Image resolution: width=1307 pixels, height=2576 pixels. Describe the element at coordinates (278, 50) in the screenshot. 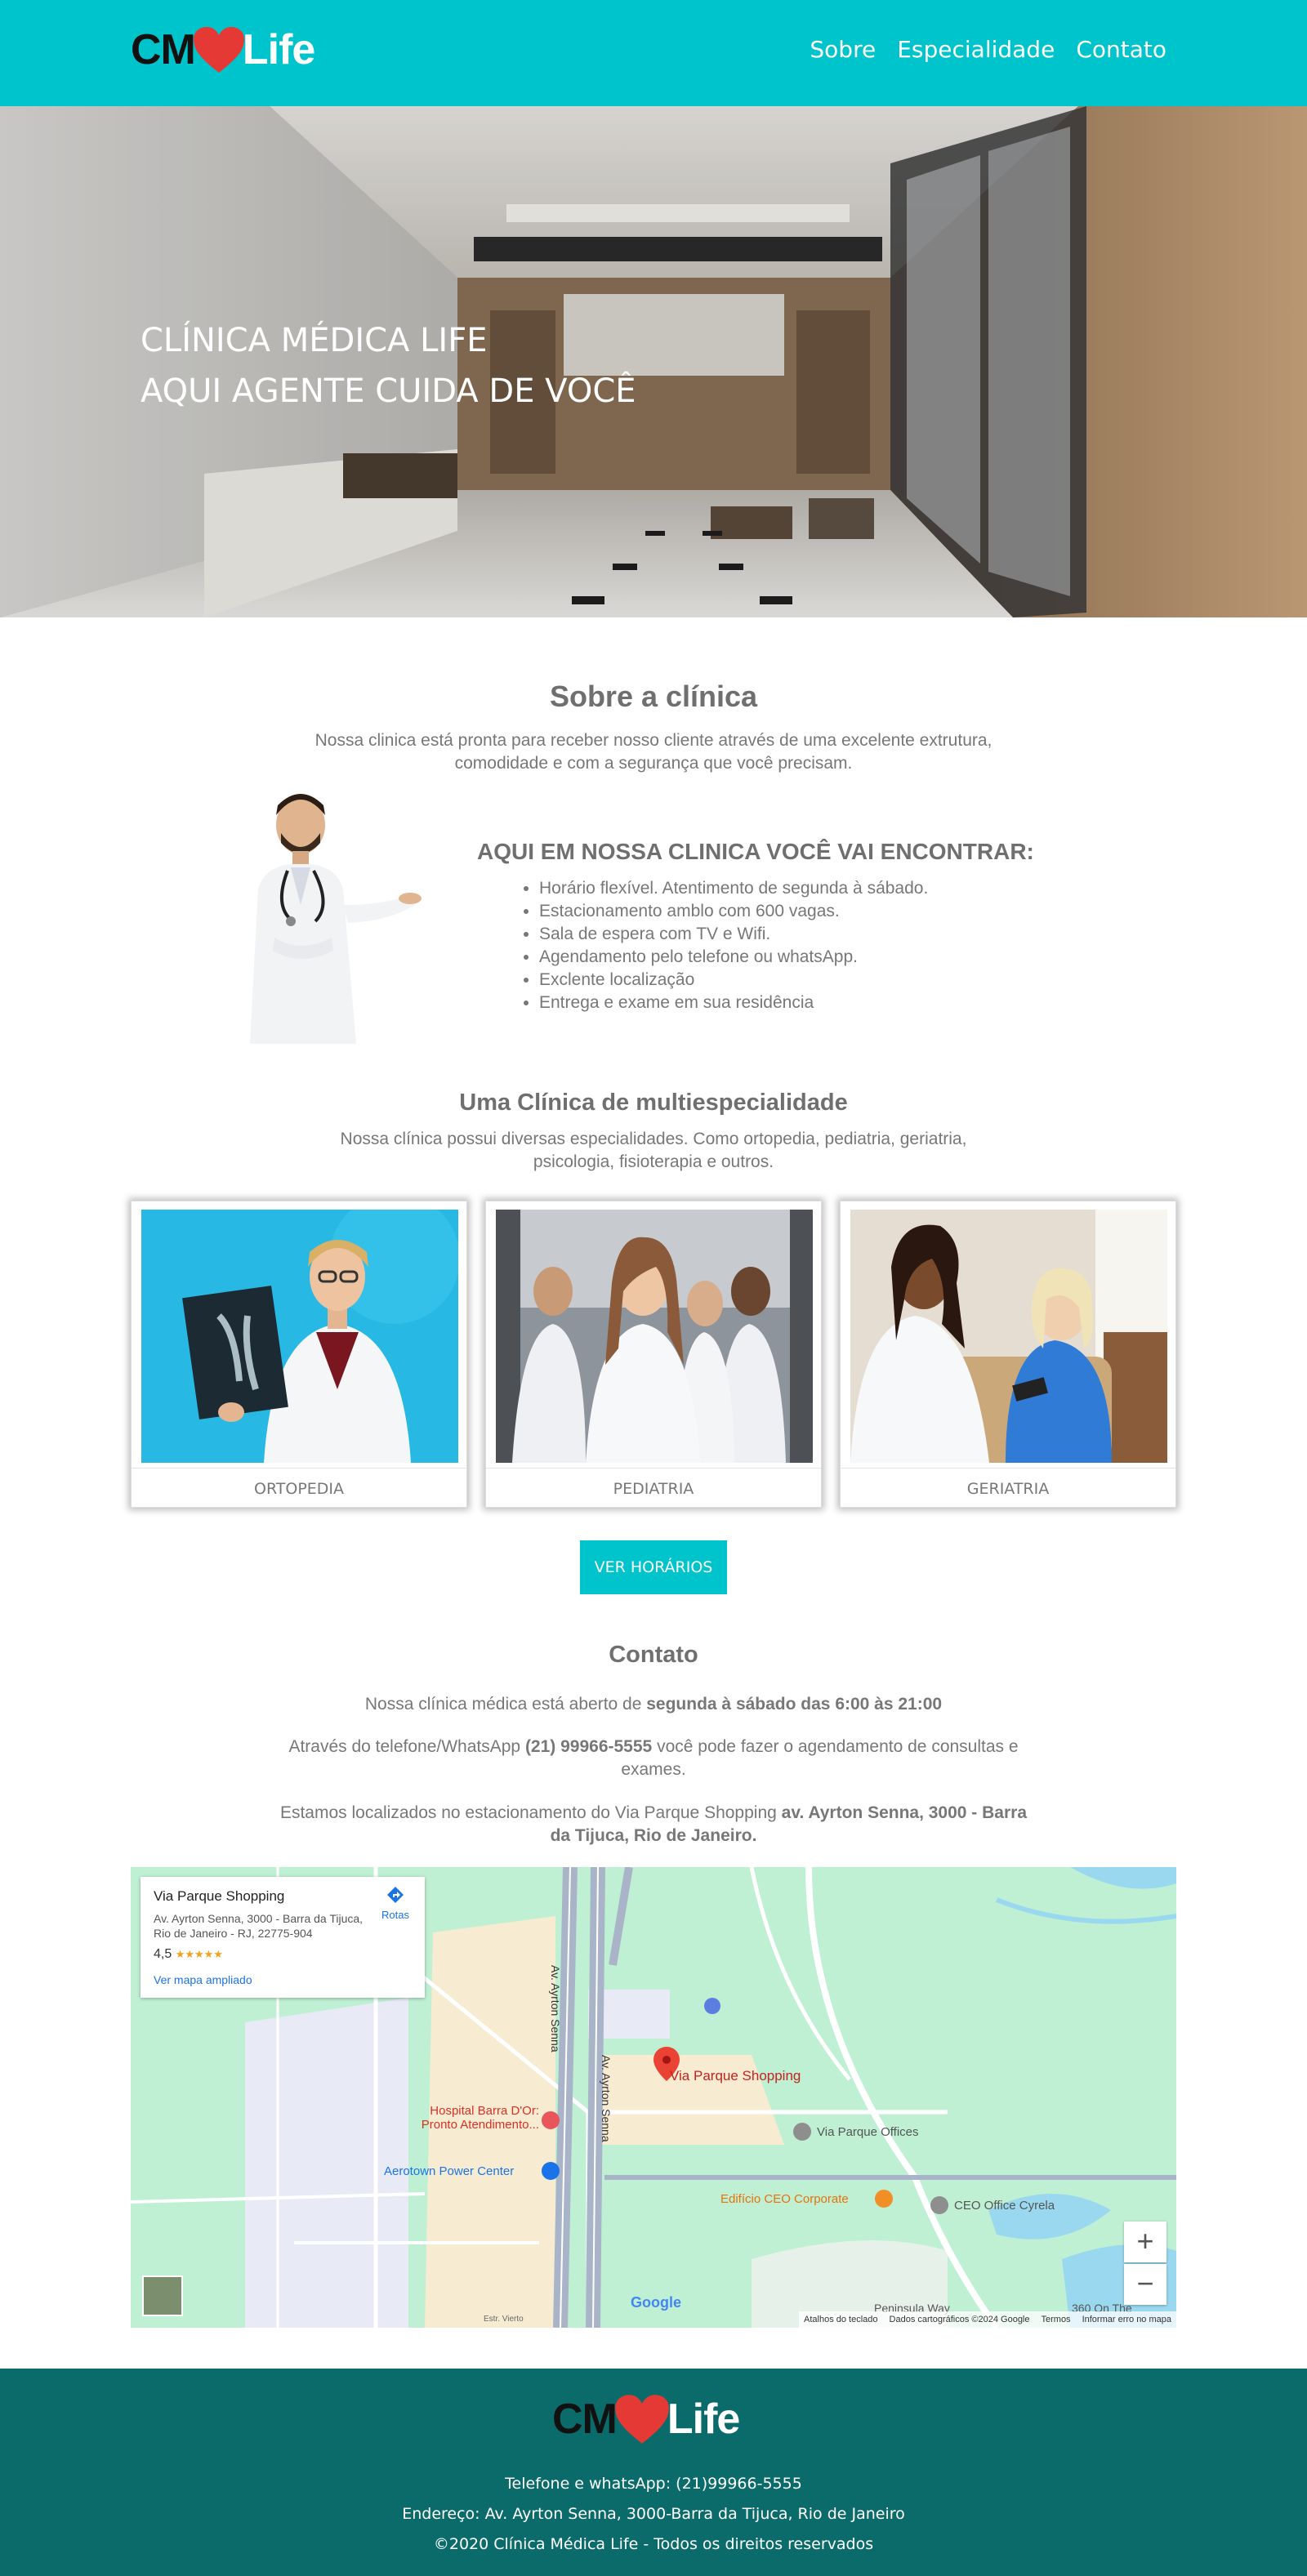

I see `logo-life: Life` at that location.